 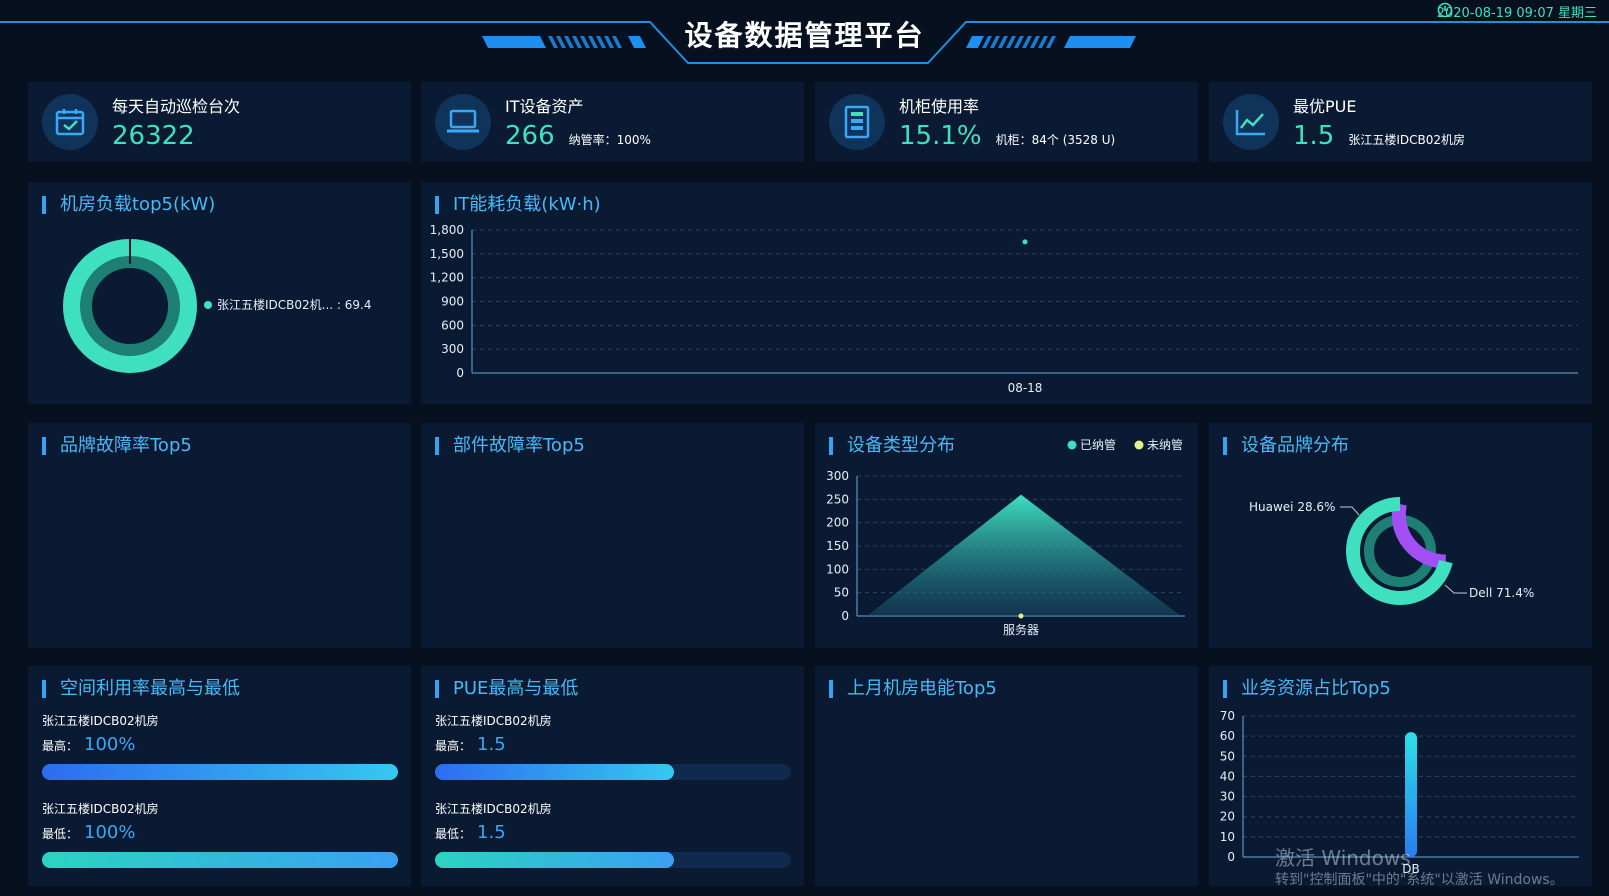 I want to click on stat-value: 15.1%, so click(x=940, y=136).